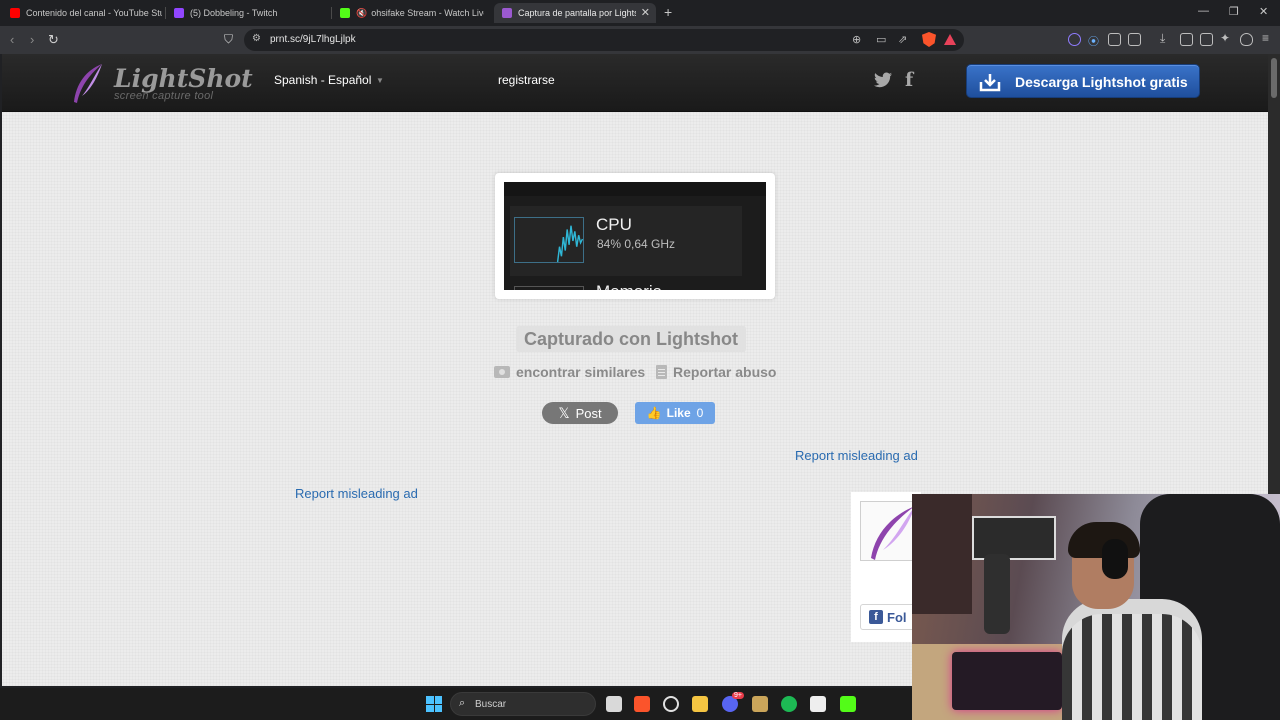 This screenshot has width=1280, height=720. What do you see at coordinates (1226, 38) in the screenshot?
I see `leo-ai-icon: ✦` at bounding box center [1226, 38].